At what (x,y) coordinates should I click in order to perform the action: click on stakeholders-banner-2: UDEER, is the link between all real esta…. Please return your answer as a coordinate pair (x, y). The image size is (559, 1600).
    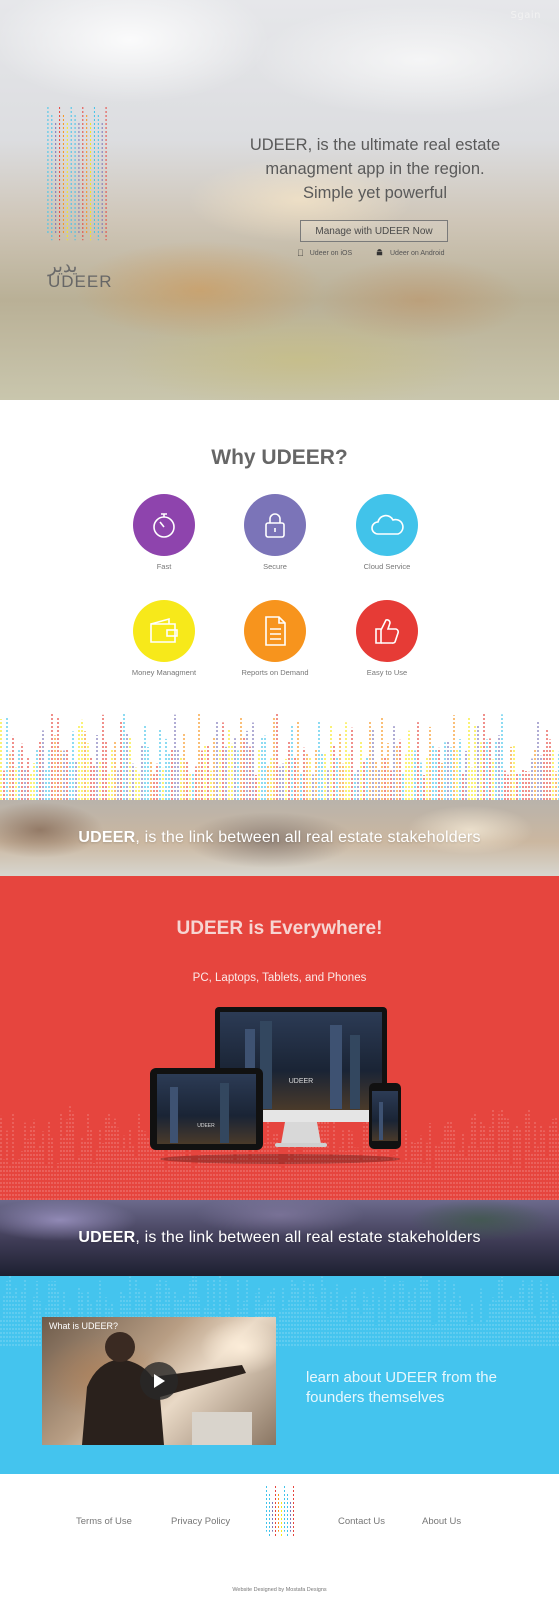
    Looking at the image, I should click on (279, 1238).